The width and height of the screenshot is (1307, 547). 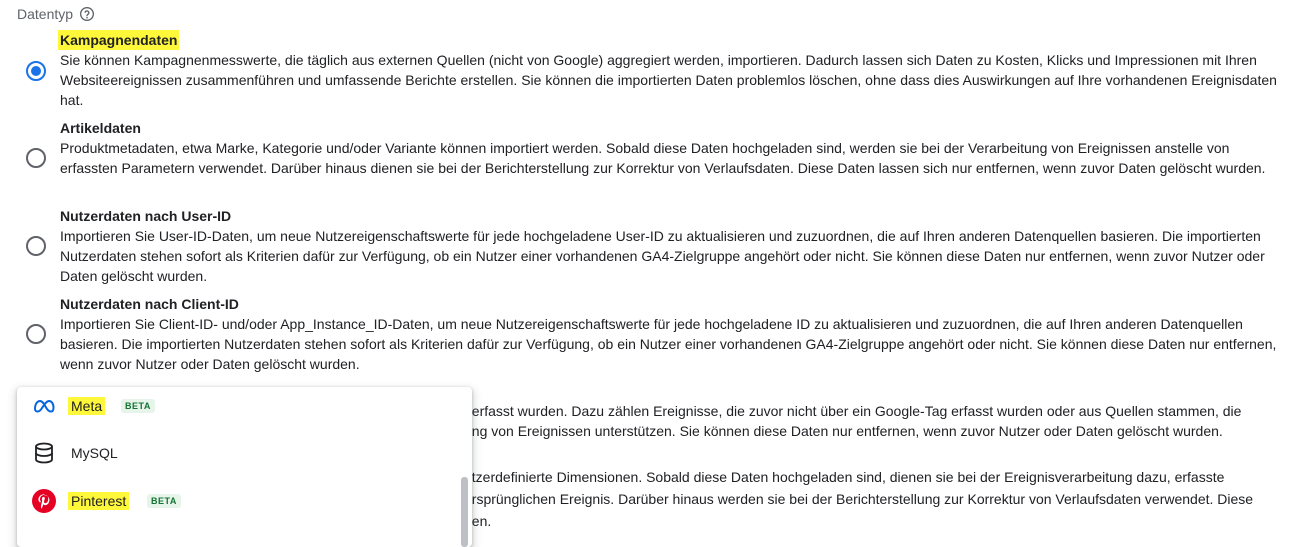 I want to click on menu-item-pinterest: Pinterest BETA, so click(x=237, y=501).